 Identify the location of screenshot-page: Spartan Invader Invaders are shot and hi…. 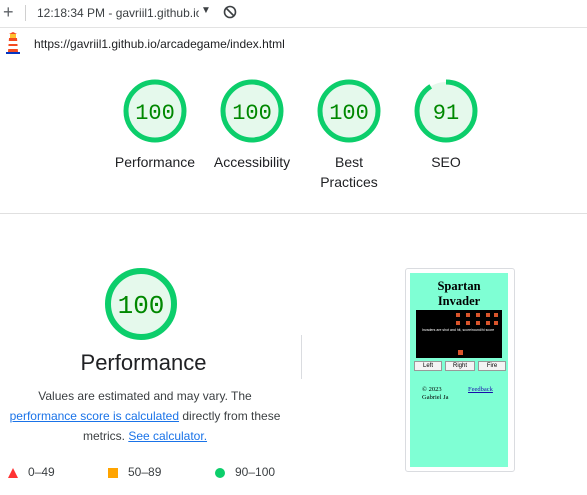
(459, 370).